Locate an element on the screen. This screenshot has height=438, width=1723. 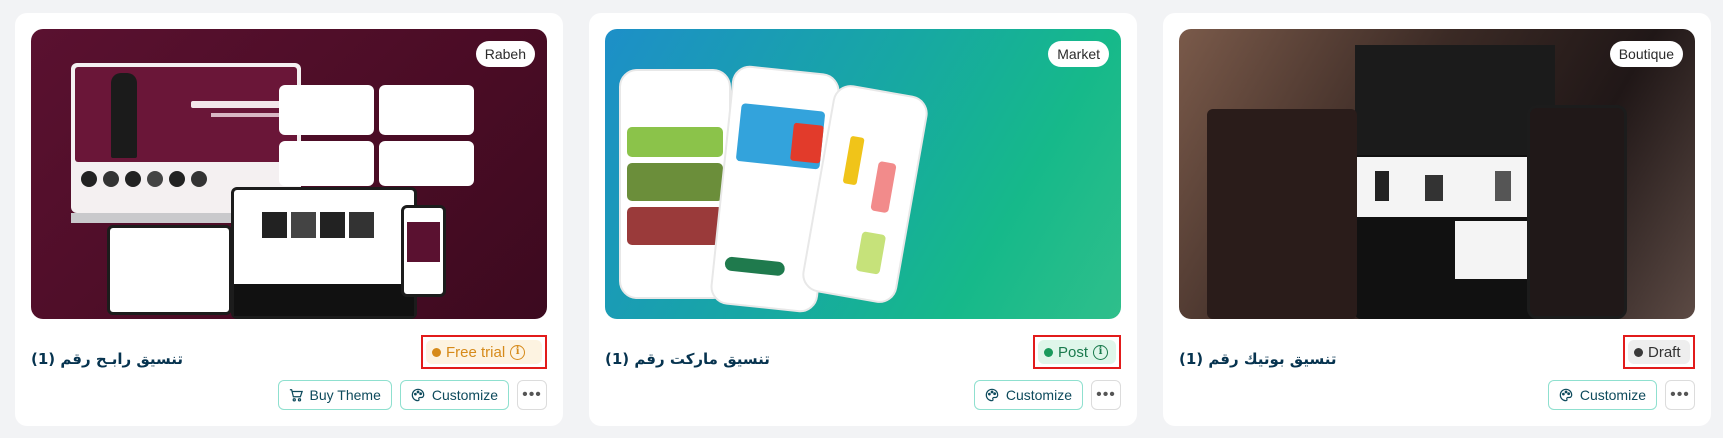
card-actions: Buy Theme Customize ••• is located at coordinates (412, 395).